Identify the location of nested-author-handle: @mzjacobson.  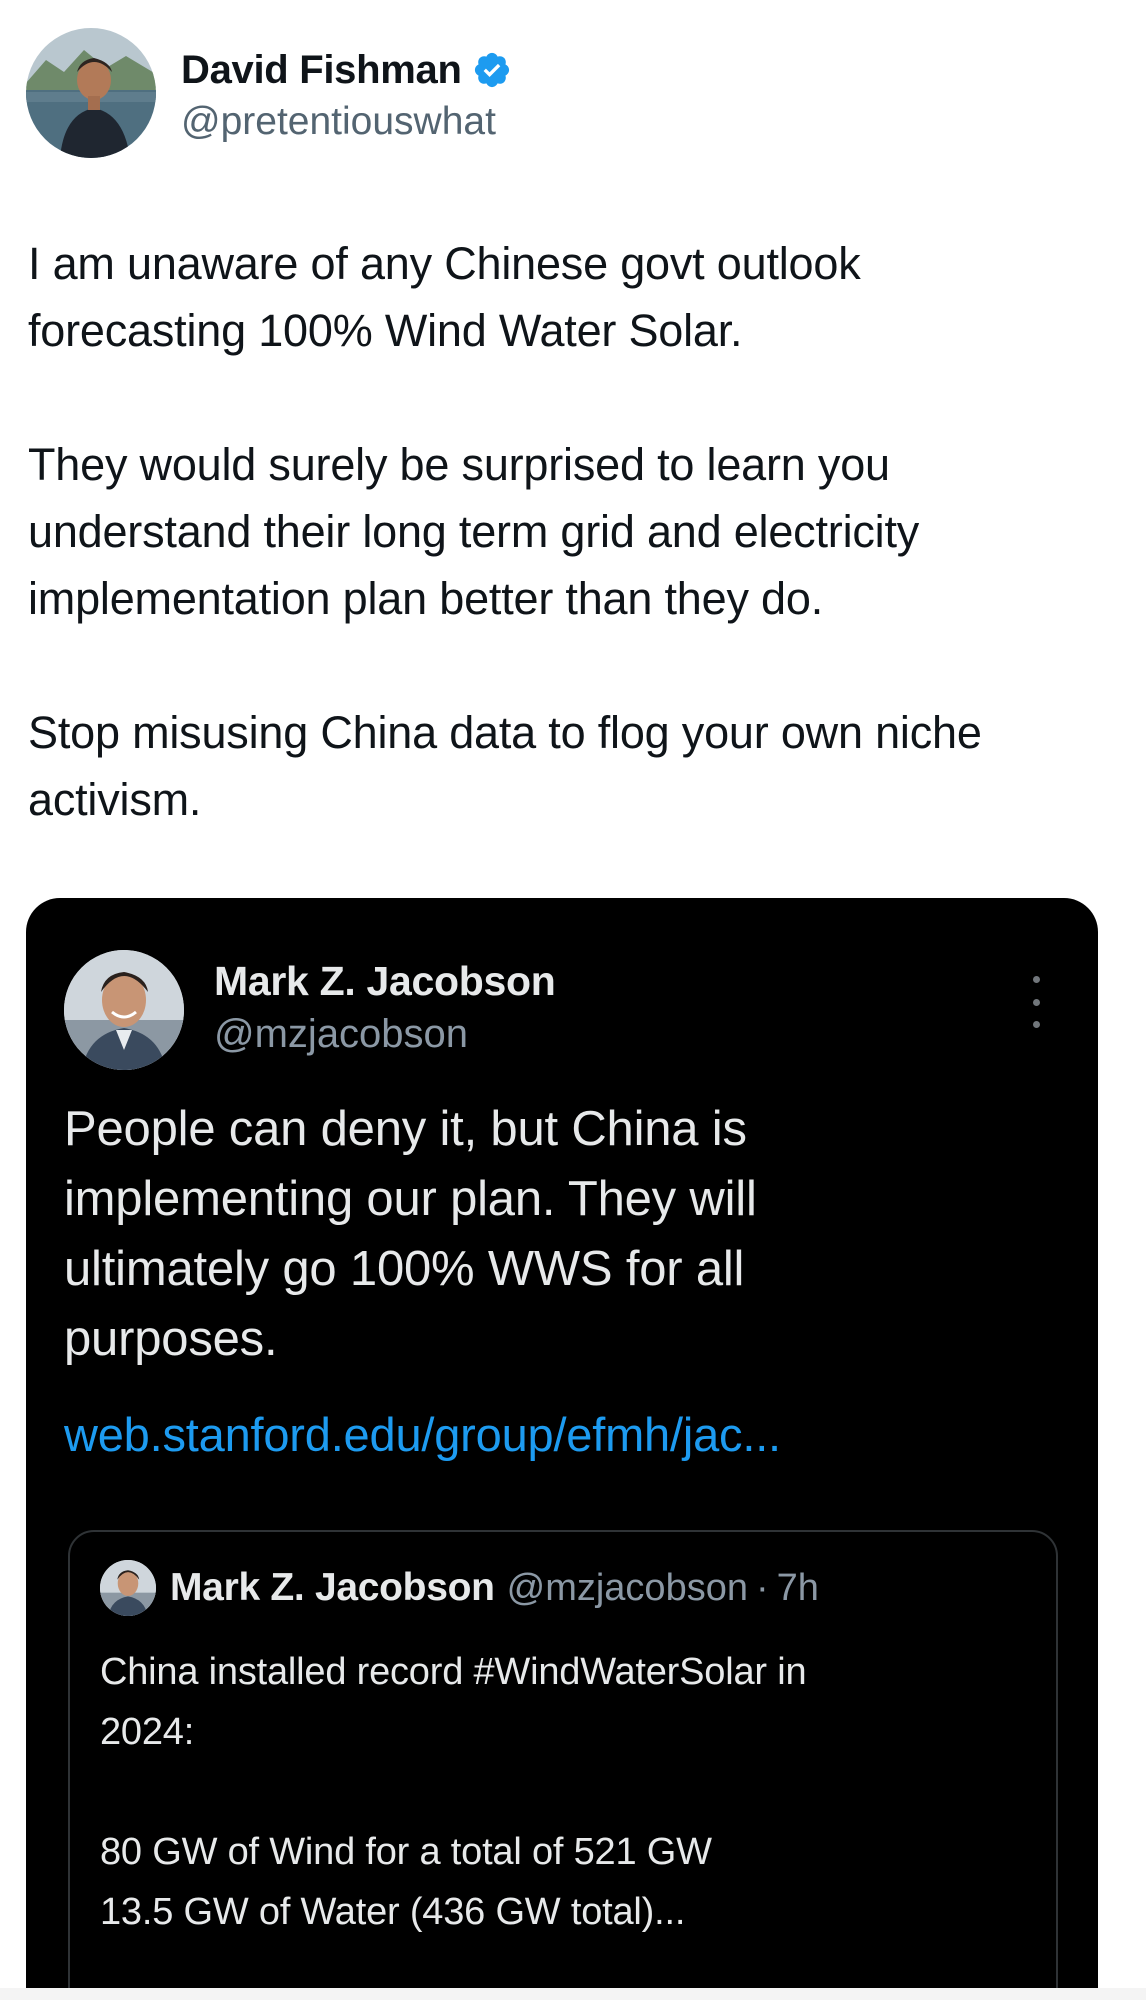
(627, 1588).